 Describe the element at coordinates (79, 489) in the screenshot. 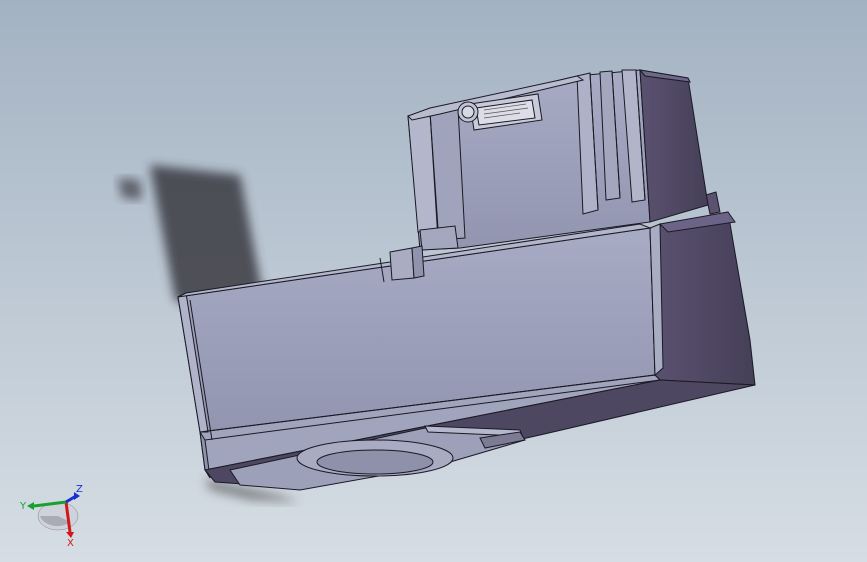

I see `z-axis-label: Z` at that location.